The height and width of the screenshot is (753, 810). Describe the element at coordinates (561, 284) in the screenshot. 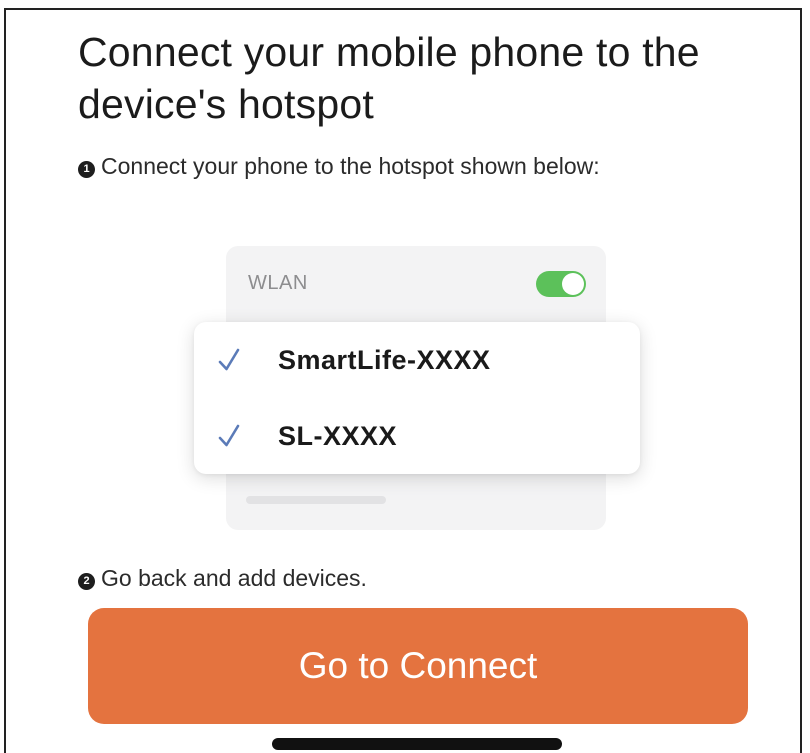

I see `wlan-toggle` at that location.